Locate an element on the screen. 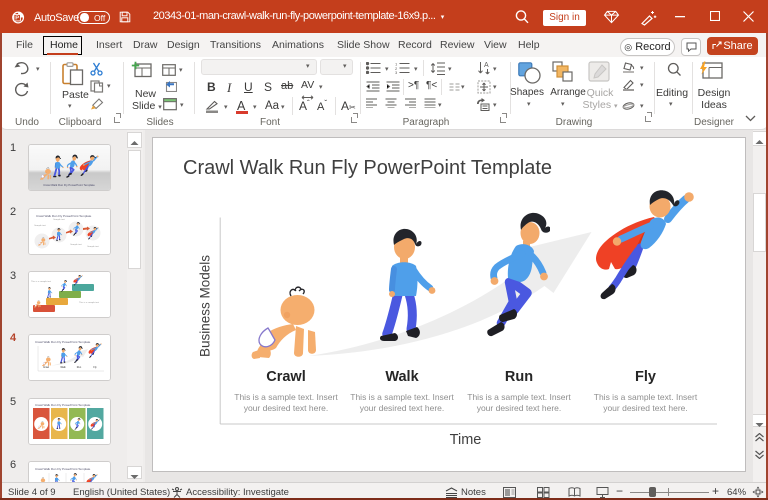 This screenshot has width=768, height=500. svg-text: A is located at coordinates (486, 65).